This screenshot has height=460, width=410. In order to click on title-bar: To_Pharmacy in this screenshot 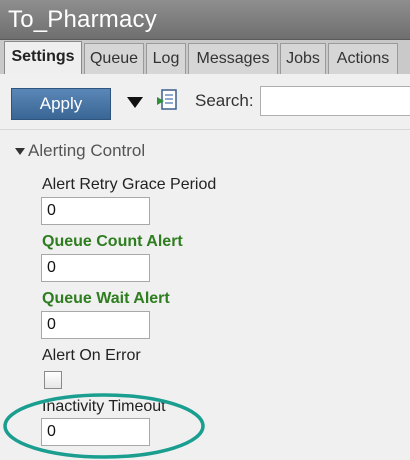, I will do `click(205, 20)`.